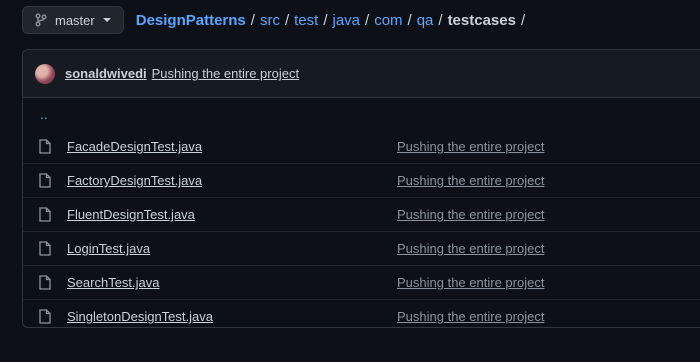 This screenshot has width=700, height=362. I want to click on file-name-link: FluentDesignTest.java, so click(131, 214).